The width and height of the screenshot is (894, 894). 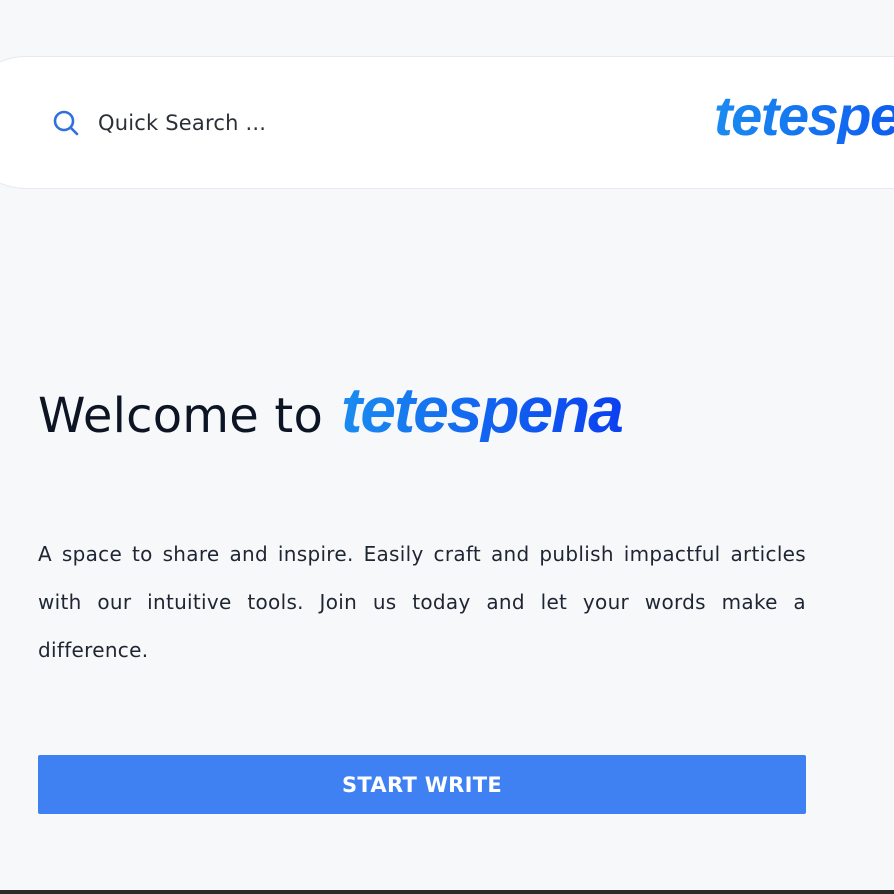 I want to click on start-write-button: START WRITE, so click(x=422, y=784).